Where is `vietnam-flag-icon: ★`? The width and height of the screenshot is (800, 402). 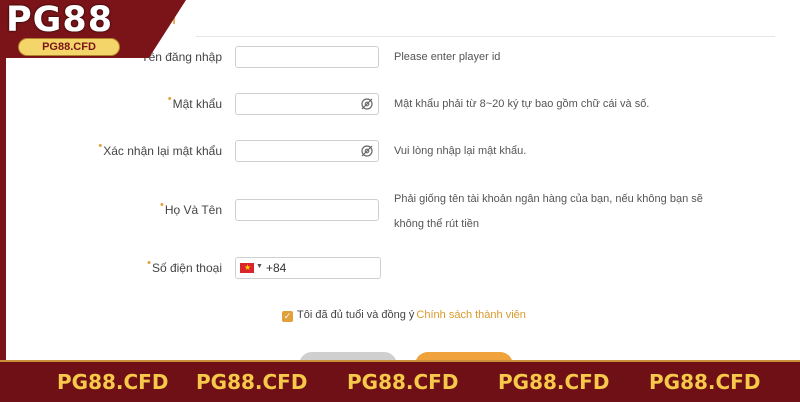
vietnam-flag-icon: ★ is located at coordinates (247, 268).